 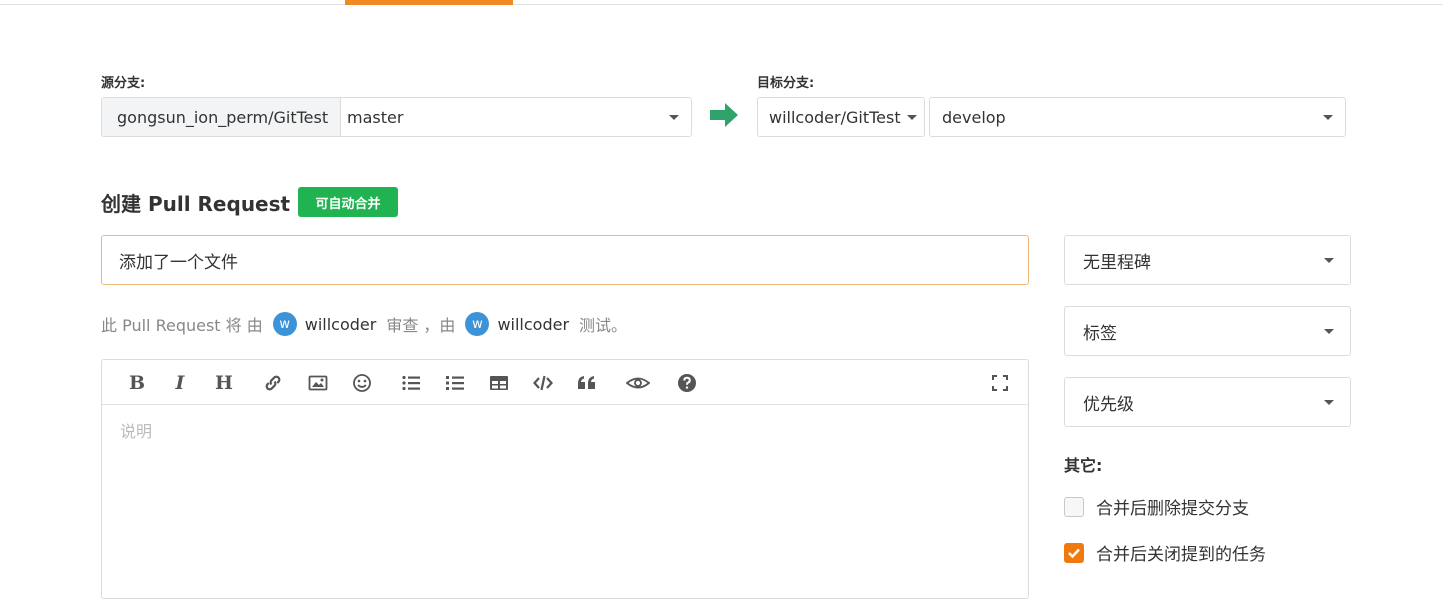 I want to click on target-branch-value: develop, so click(x=974, y=117).